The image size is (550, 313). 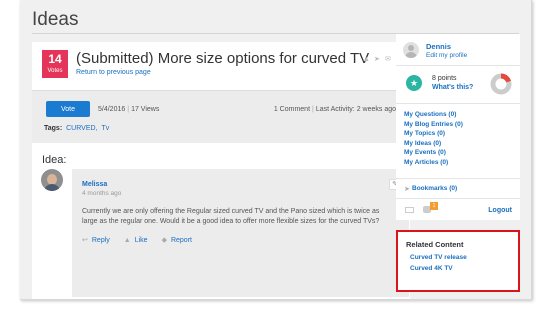 I want to click on my-topics-link: My Topics (0), so click(x=462, y=134).